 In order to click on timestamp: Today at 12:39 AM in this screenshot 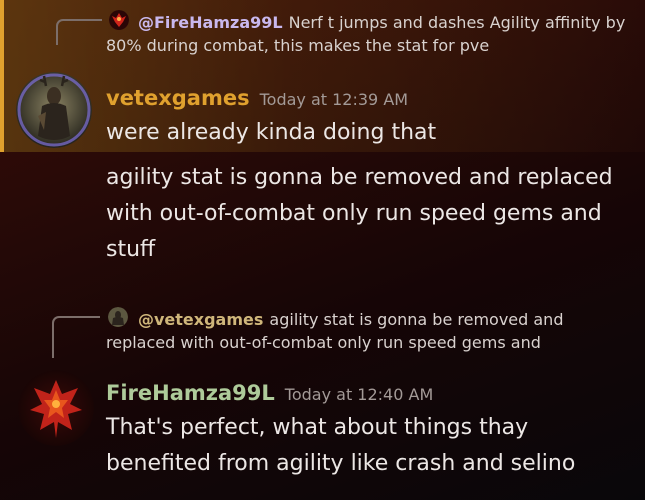, I will do `click(334, 99)`.